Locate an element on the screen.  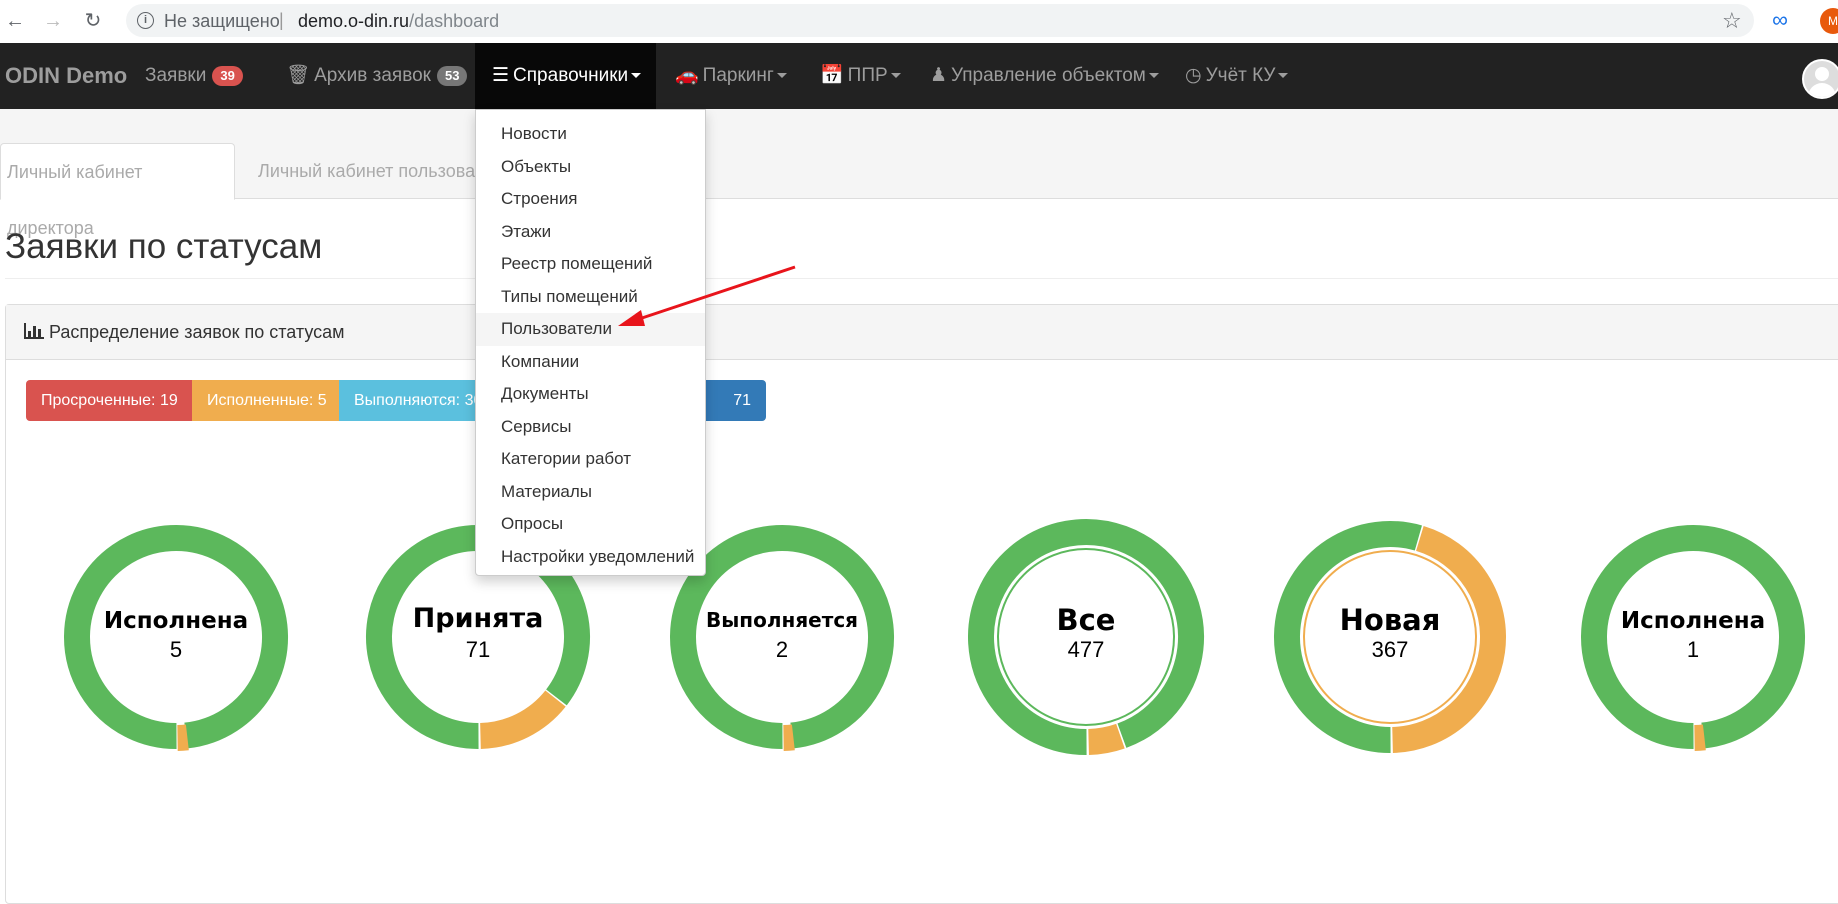
profile-icon: М is located at coordinates (1829, 21).